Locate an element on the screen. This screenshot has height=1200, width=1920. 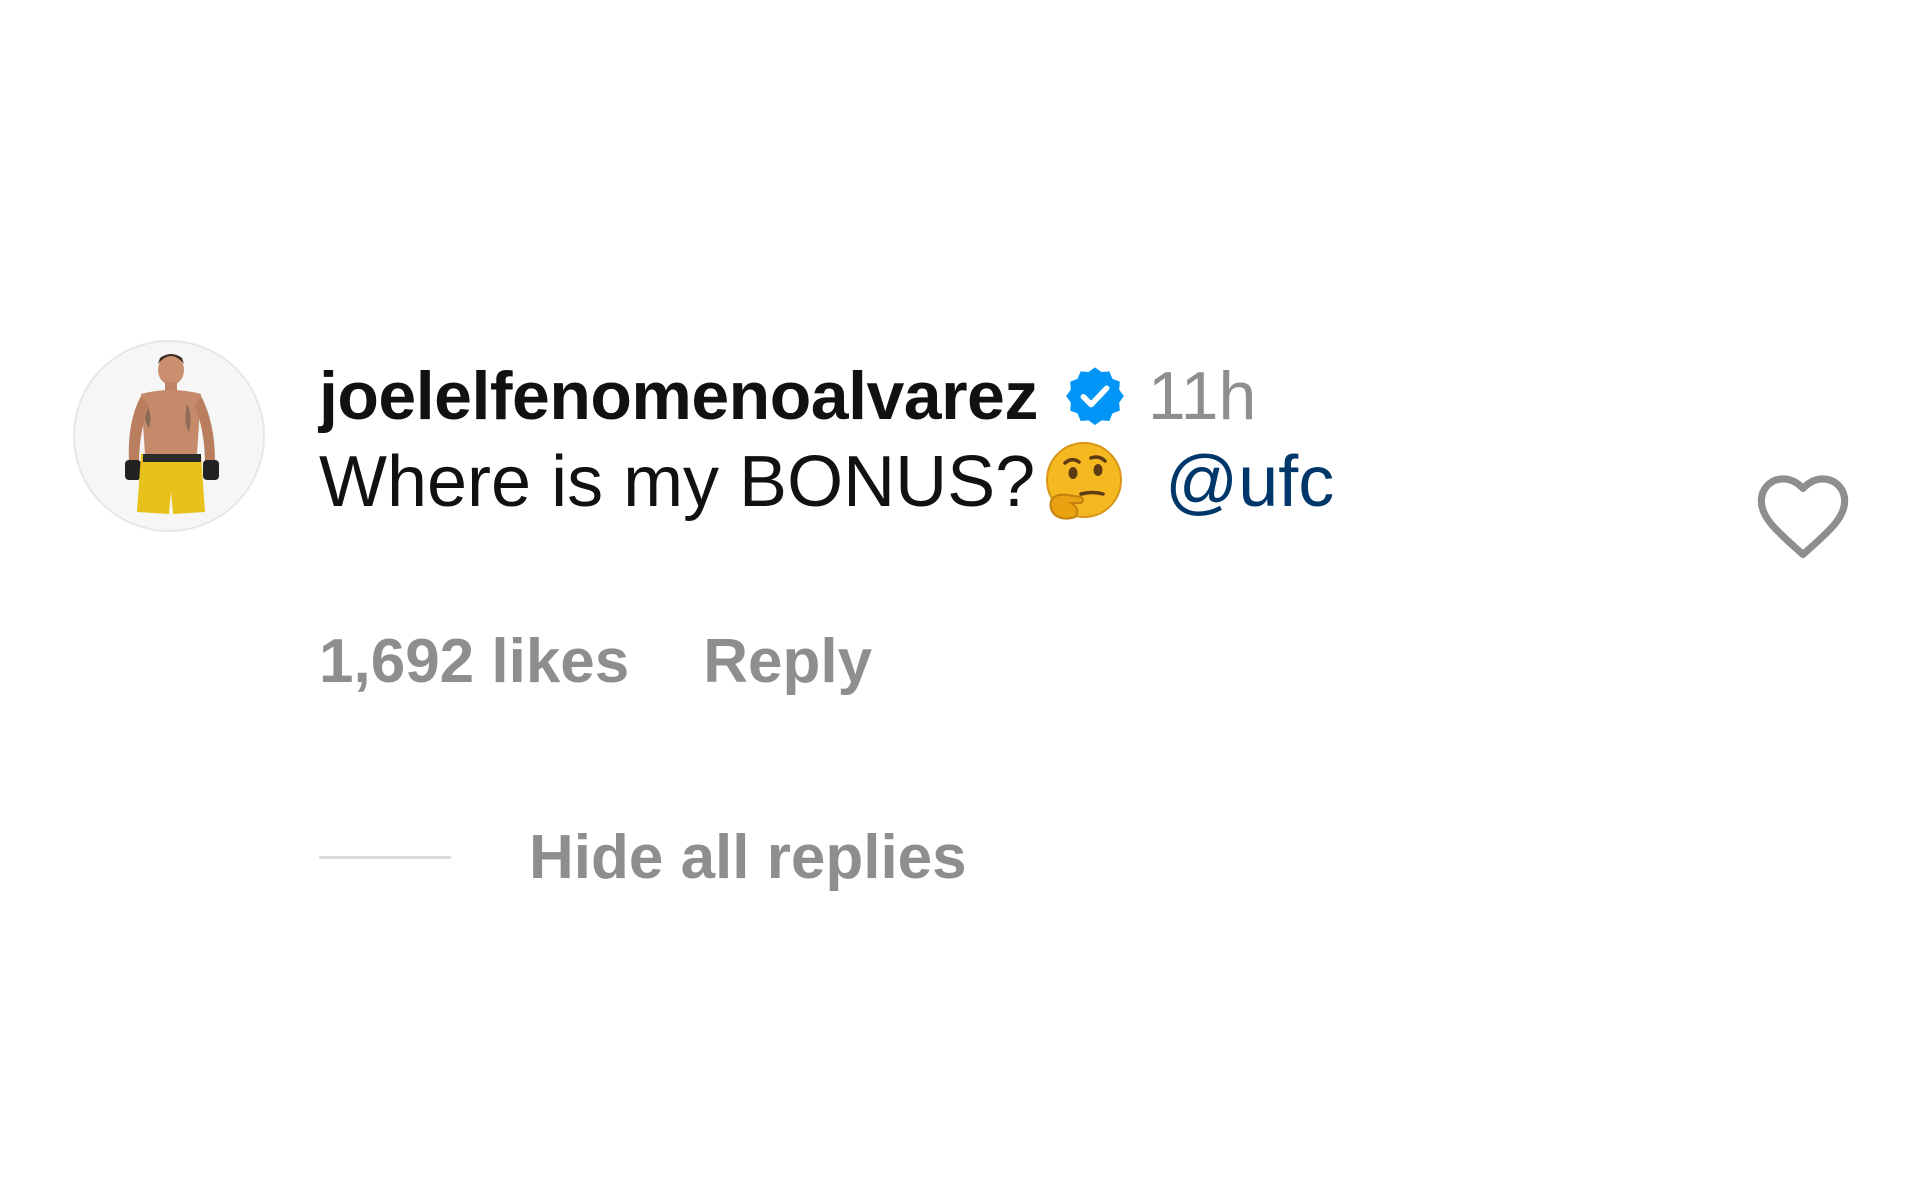
comment-meta: 1,692 likes Reply is located at coordinates (595, 661).